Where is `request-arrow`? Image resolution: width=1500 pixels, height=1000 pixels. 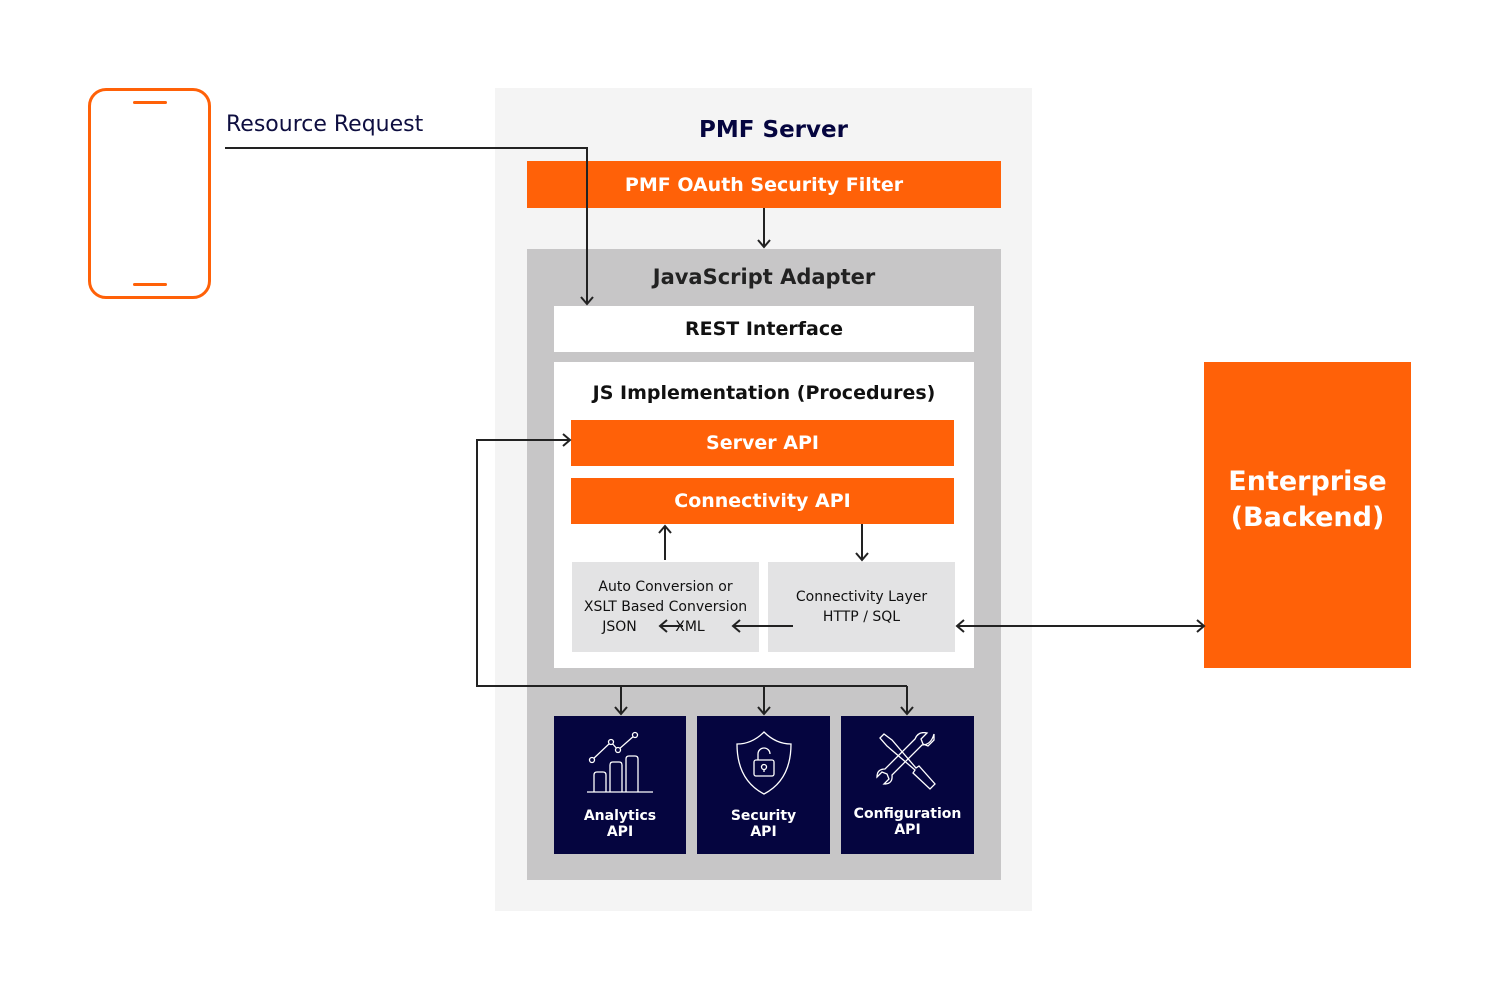
request-arrow is located at coordinates (409, 226).